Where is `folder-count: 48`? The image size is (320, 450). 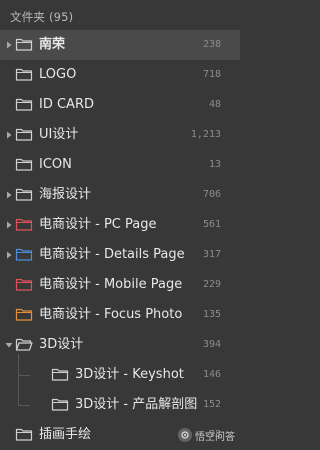
folder-count: 48 is located at coordinates (214, 104).